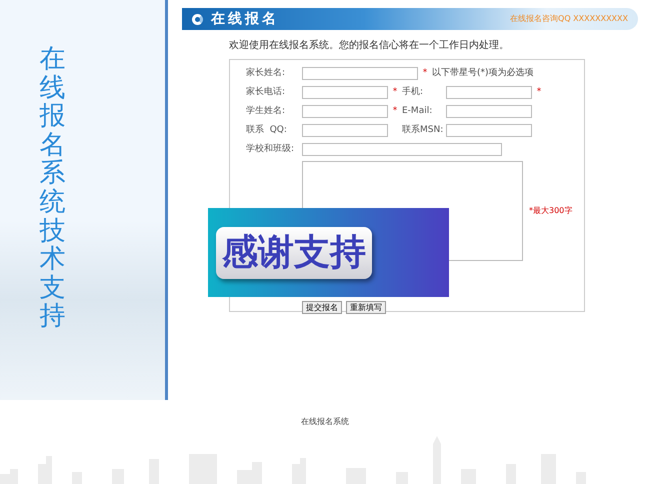 The height and width of the screenshot is (484, 650). Describe the element at coordinates (413, 92) in the screenshot. I see `field-label: 手机:` at that location.